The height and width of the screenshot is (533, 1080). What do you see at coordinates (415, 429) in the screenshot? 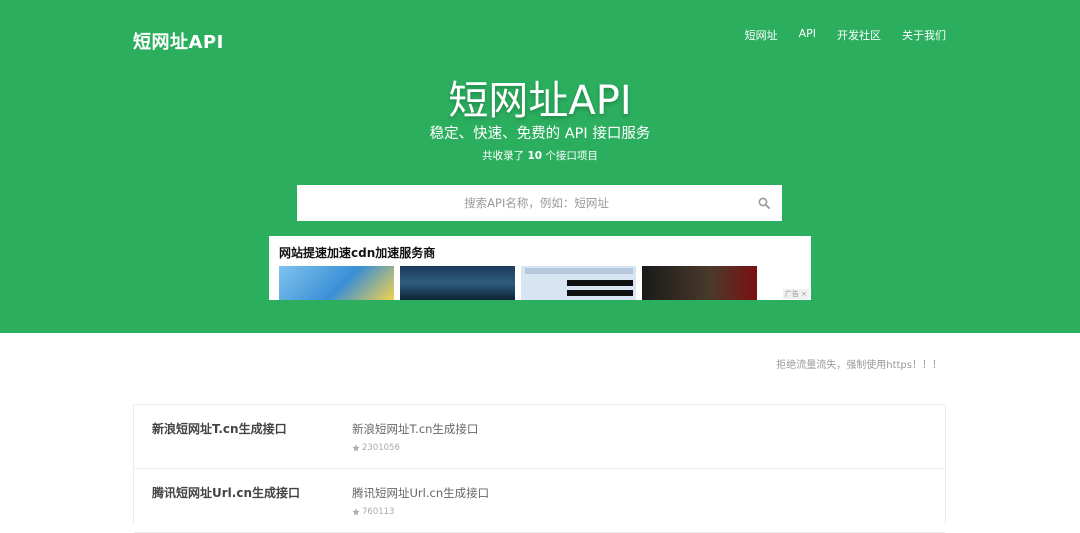
I see `api-description: 新浪短网址T.cn生成接口` at bounding box center [415, 429].